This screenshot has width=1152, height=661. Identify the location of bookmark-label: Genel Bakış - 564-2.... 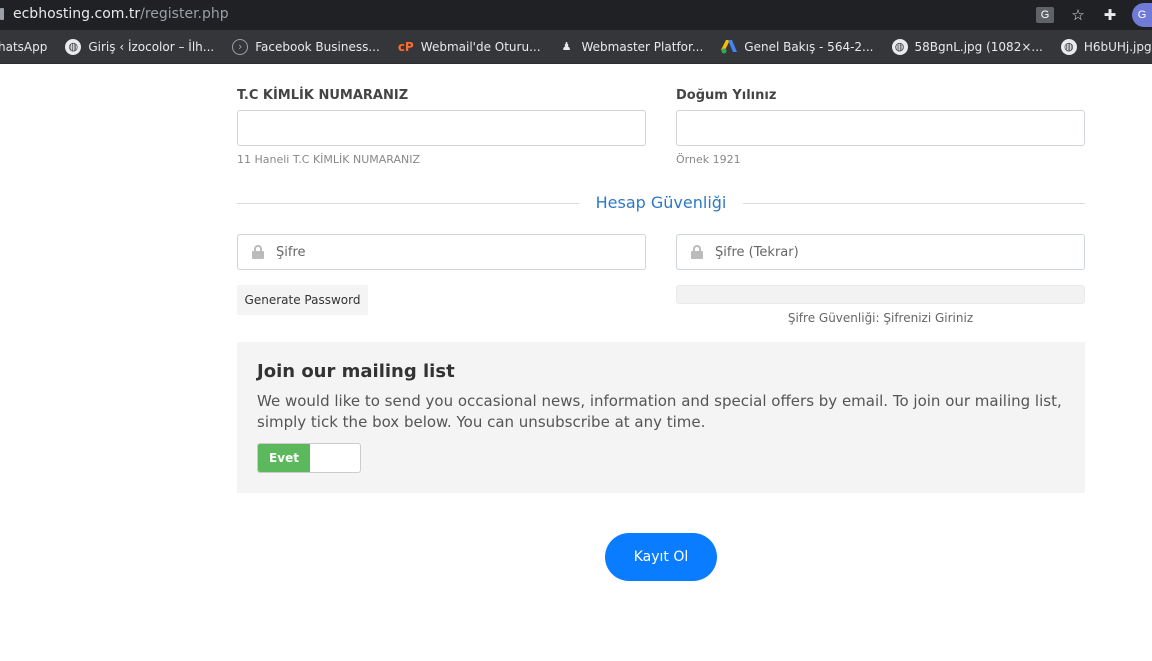
(809, 46).